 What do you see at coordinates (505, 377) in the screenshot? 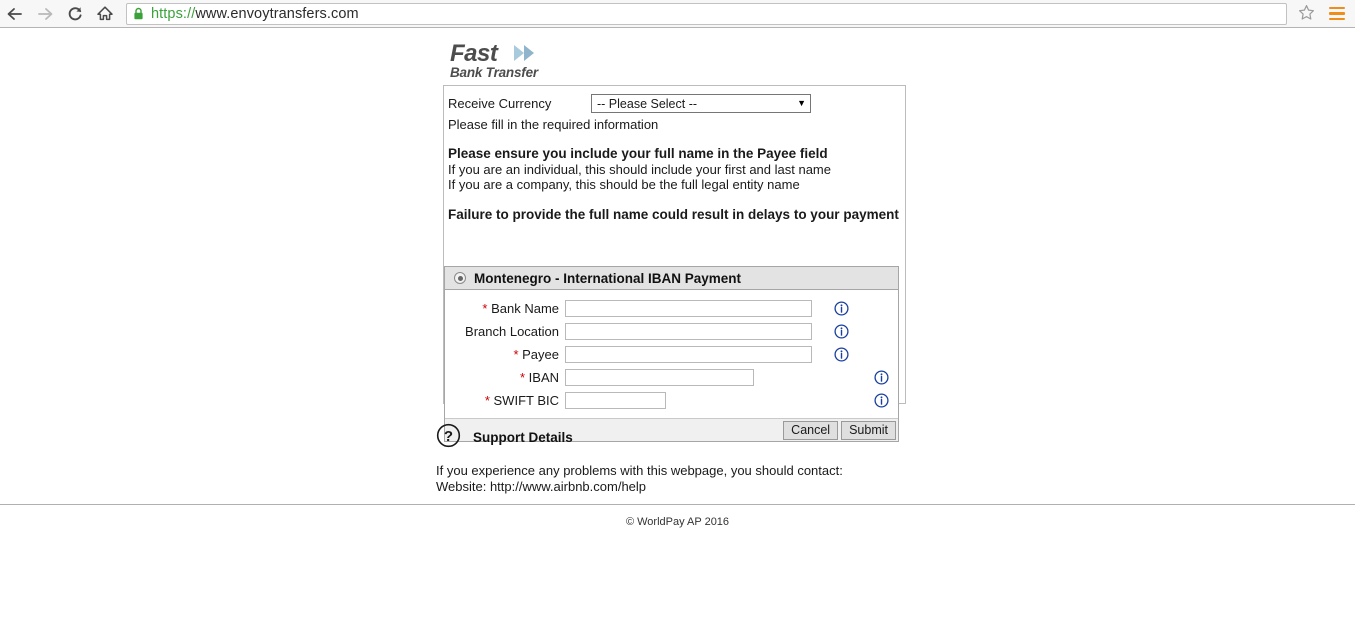
I see `iban-label: * IBAN` at bounding box center [505, 377].